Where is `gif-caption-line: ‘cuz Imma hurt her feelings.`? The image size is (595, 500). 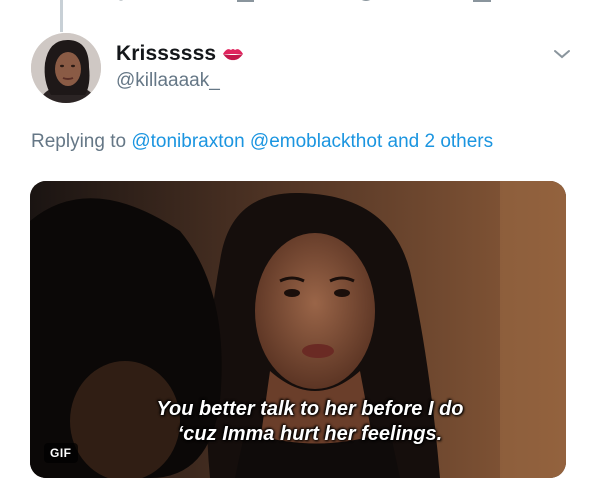 gif-caption-line: ‘cuz Imma hurt her feelings. is located at coordinates (310, 434).